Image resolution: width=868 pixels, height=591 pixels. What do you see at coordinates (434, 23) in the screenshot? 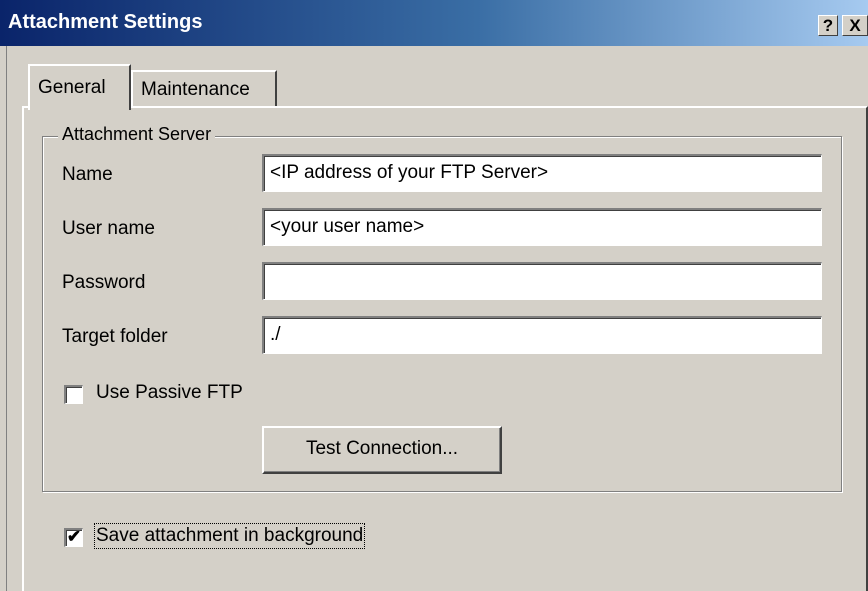
I see `title-bar: Attachment Settings ? X` at bounding box center [434, 23].